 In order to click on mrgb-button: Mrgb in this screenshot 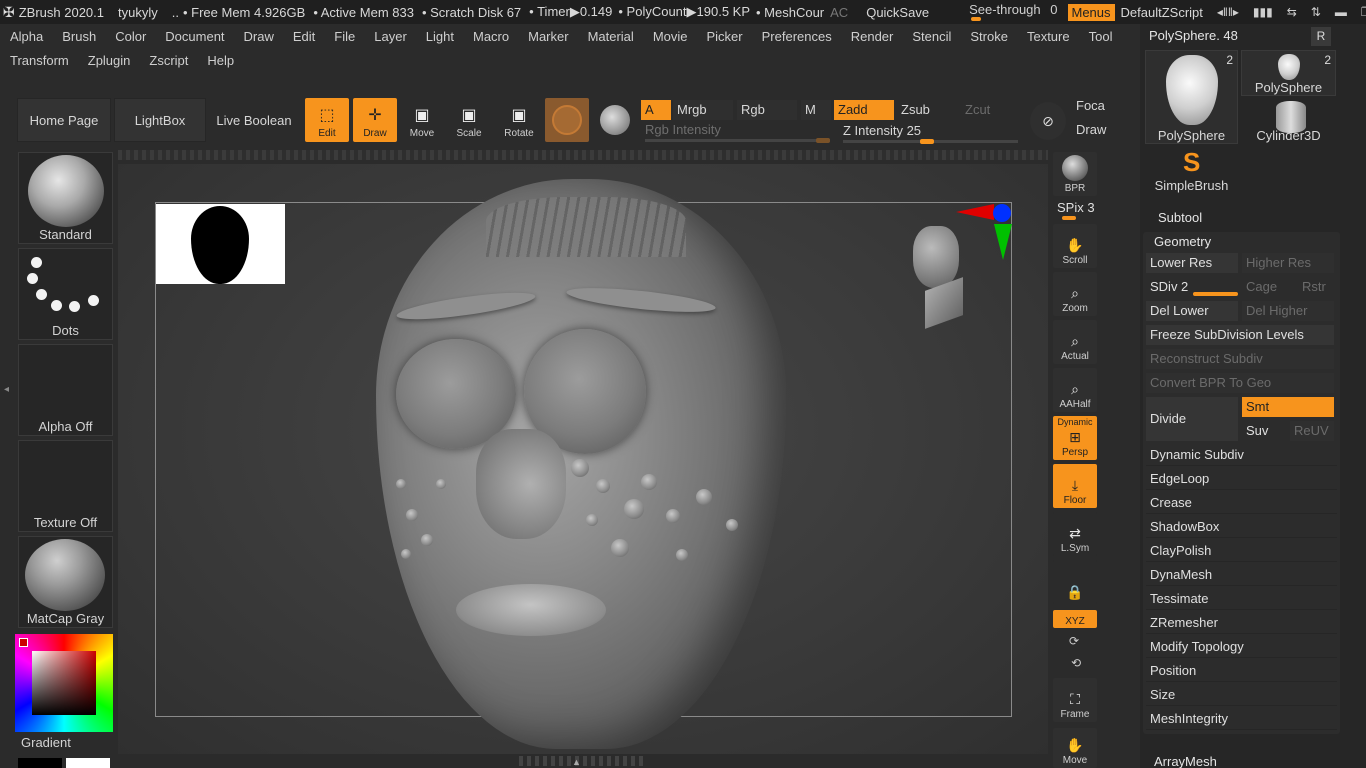, I will do `click(703, 110)`.